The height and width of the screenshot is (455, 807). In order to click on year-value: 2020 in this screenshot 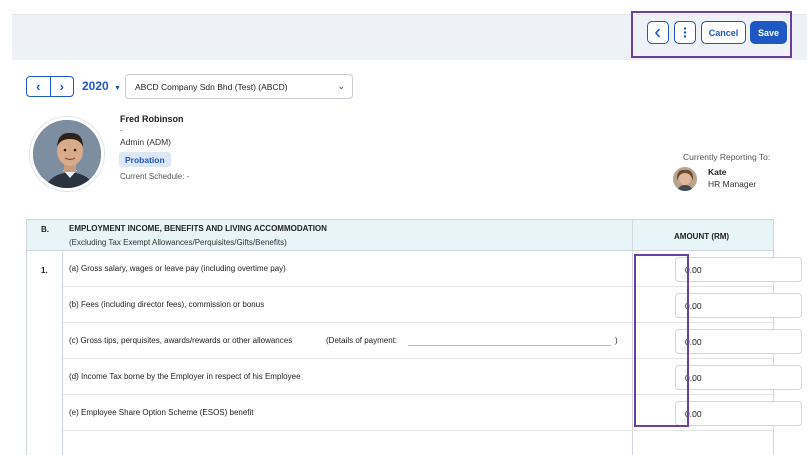, I will do `click(95, 86)`.